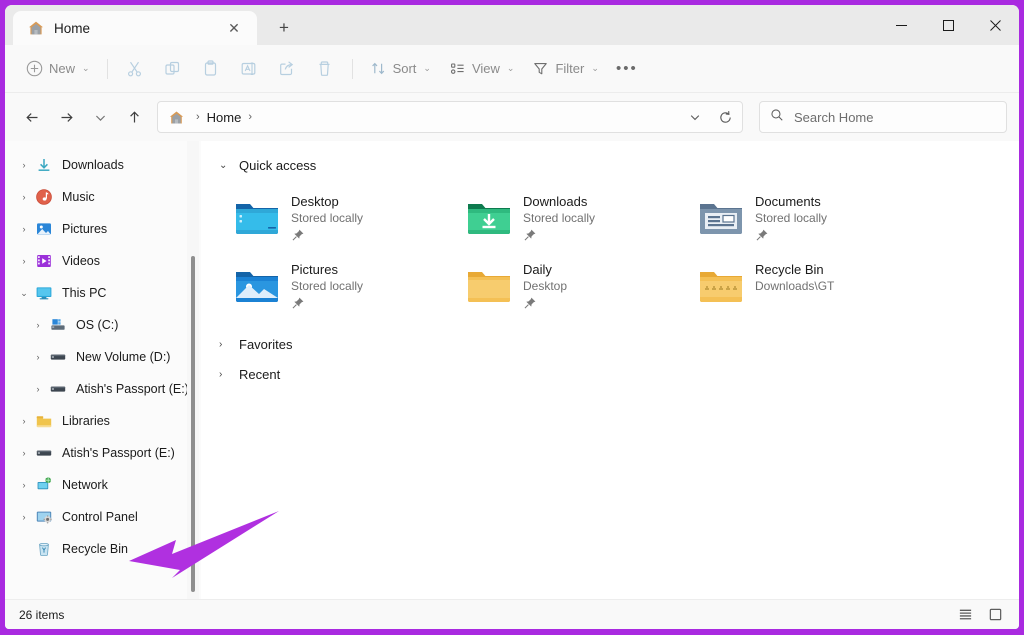  I want to click on quick-access-title: Quick access, so click(278, 165).